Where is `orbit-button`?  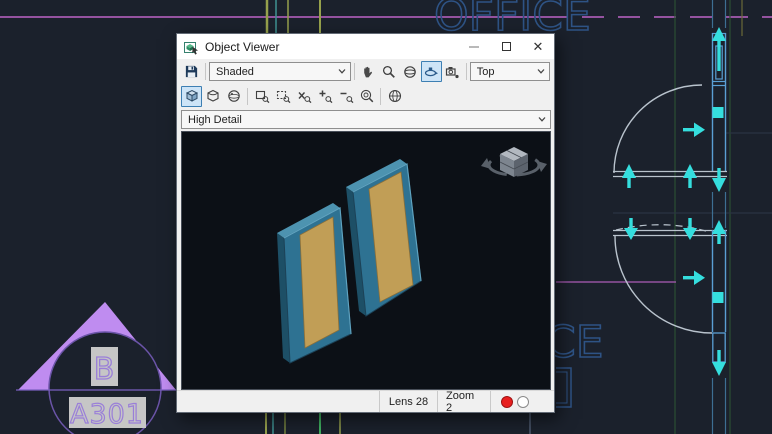 orbit-button is located at coordinates (410, 71).